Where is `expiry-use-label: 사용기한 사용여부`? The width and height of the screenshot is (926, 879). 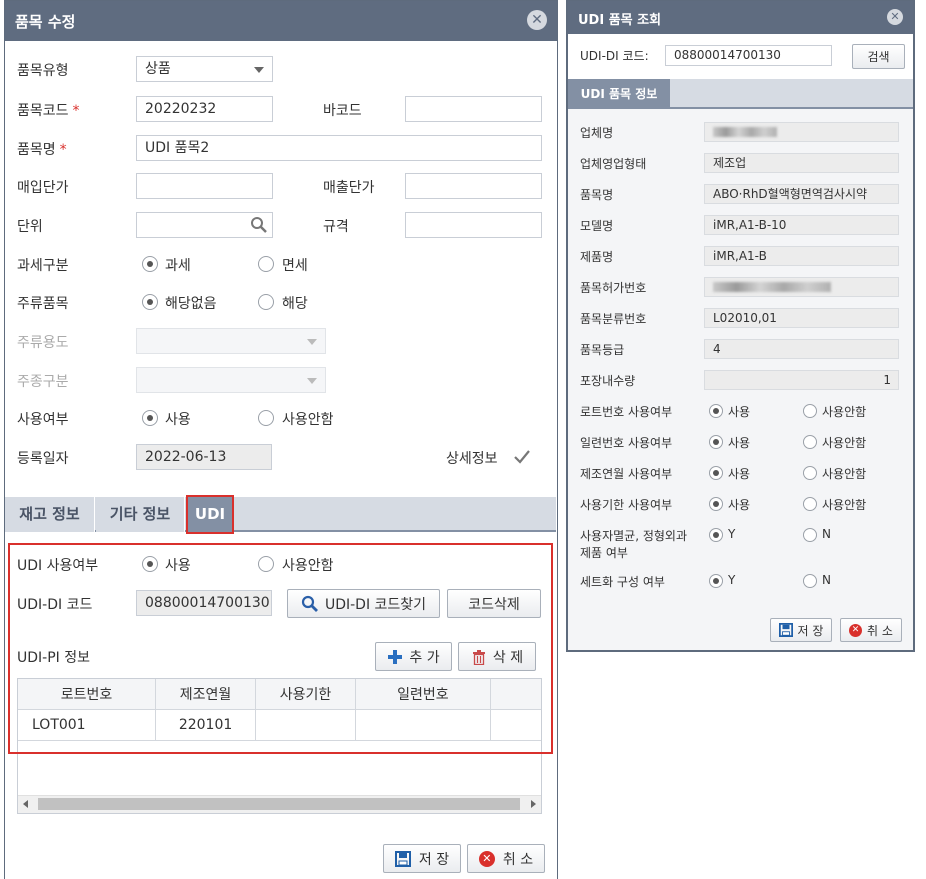 expiry-use-label: 사용기한 사용여부 is located at coordinates (626, 505).